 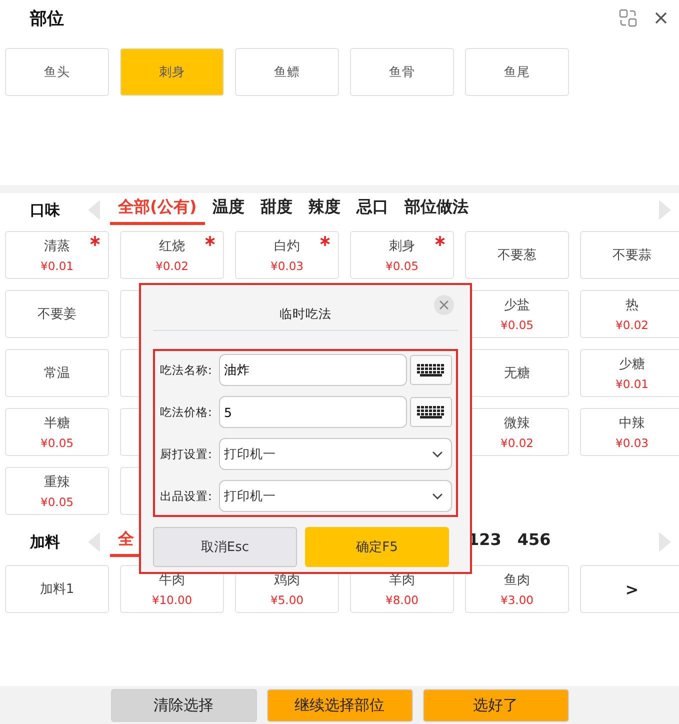 I want to click on option-price: ¥3.00, so click(x=517, y=600).